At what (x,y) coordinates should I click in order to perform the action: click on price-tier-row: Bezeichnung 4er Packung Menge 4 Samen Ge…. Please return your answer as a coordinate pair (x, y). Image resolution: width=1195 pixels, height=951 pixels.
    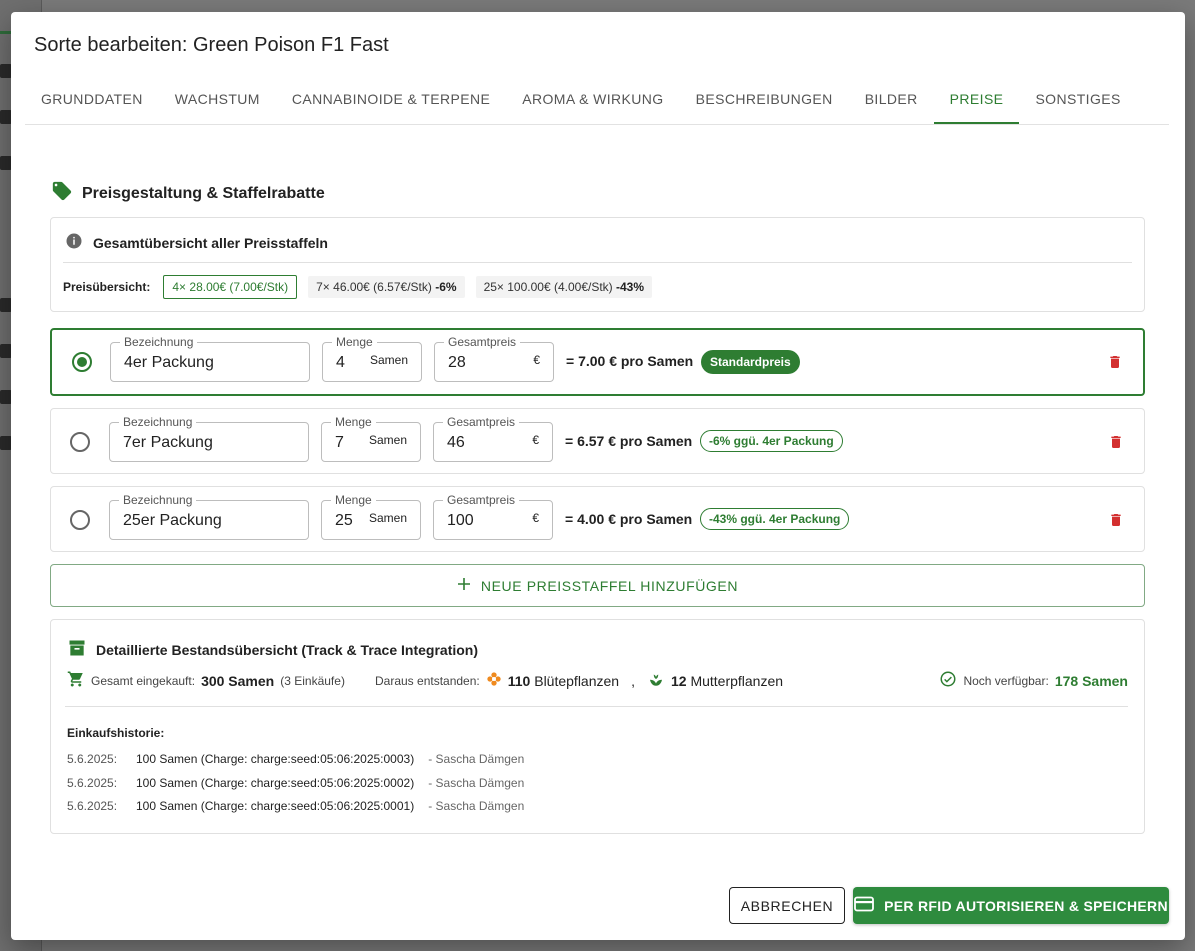
    Looking at the image, I should click on (597, 362).